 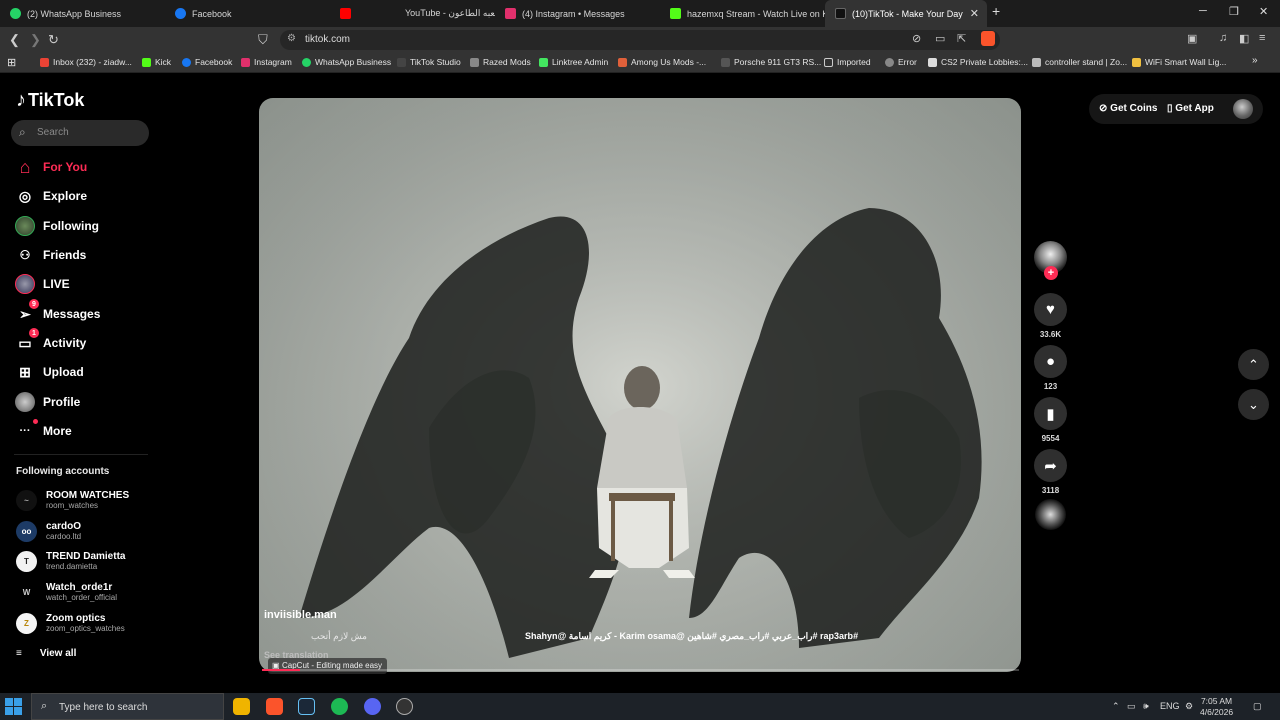 I want to click on language-indicator: ENG, so click(x=1170, y=706).